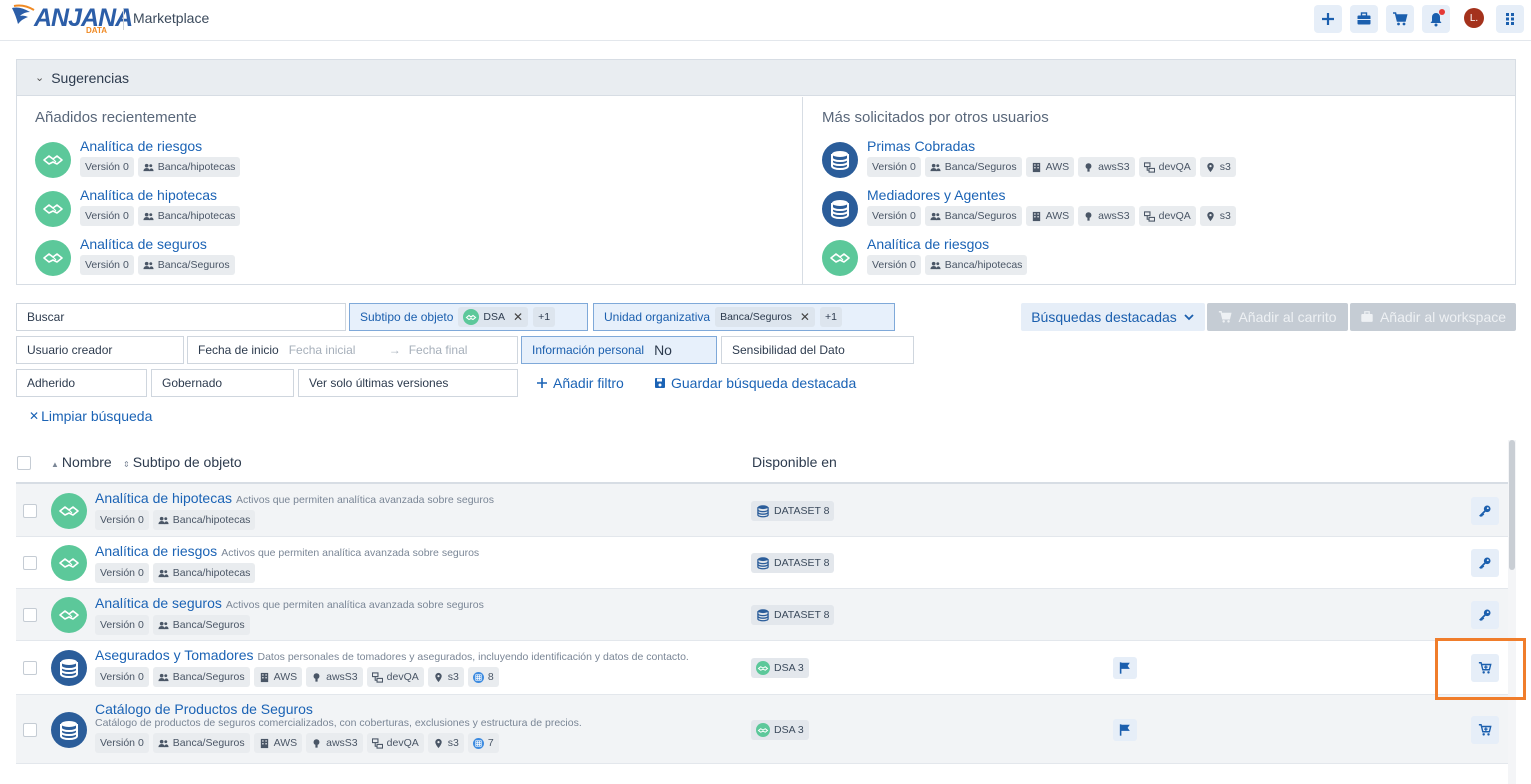 This screenshot has height=784, width=1531. Describe the element at coordinates (192, 383) in the screenshot. I see `governed-label: Gobernado` at that location.